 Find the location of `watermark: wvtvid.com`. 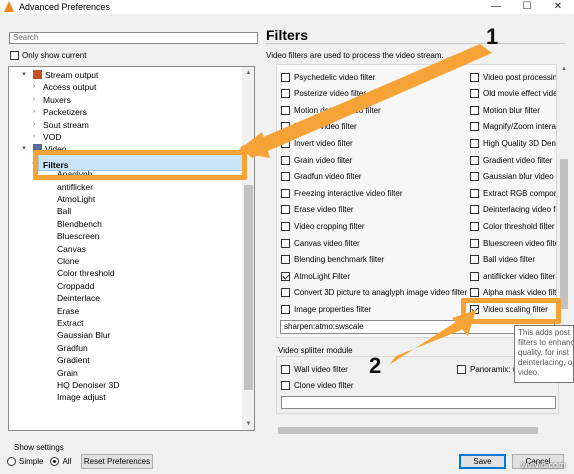

watermark: wvtvid.com is located at coordinates (543, 465).